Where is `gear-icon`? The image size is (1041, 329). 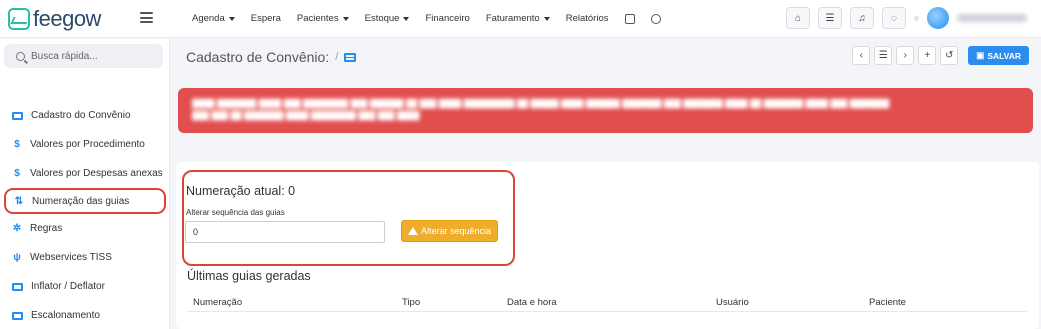
gear-icon is located at coordinates (655, 18).